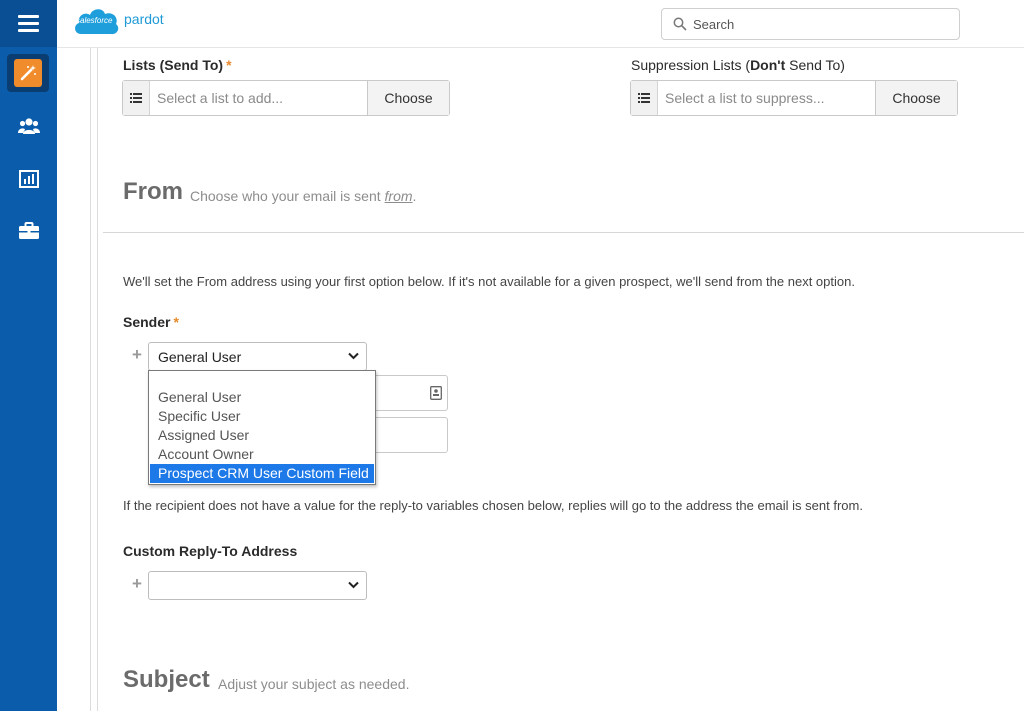 The height and width of the screenshot is (711, 1024). Describe the element at coordinates (257, 585) in the screenshot. I see `reply-to-select` at that location.